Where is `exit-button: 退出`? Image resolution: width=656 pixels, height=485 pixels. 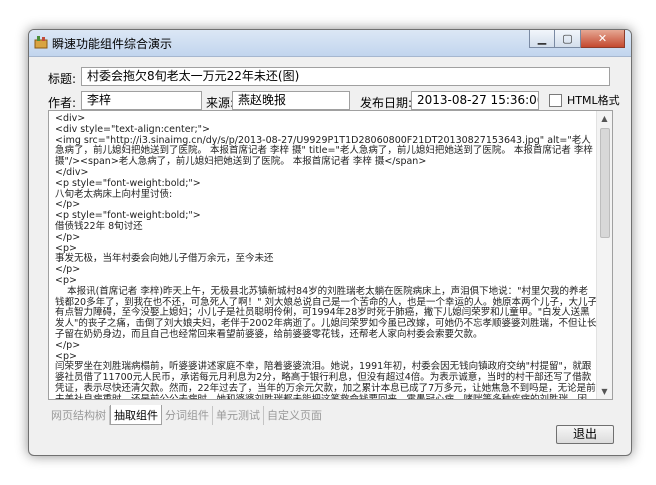 exit-button: 退出 is located at coordinates (585, 434).